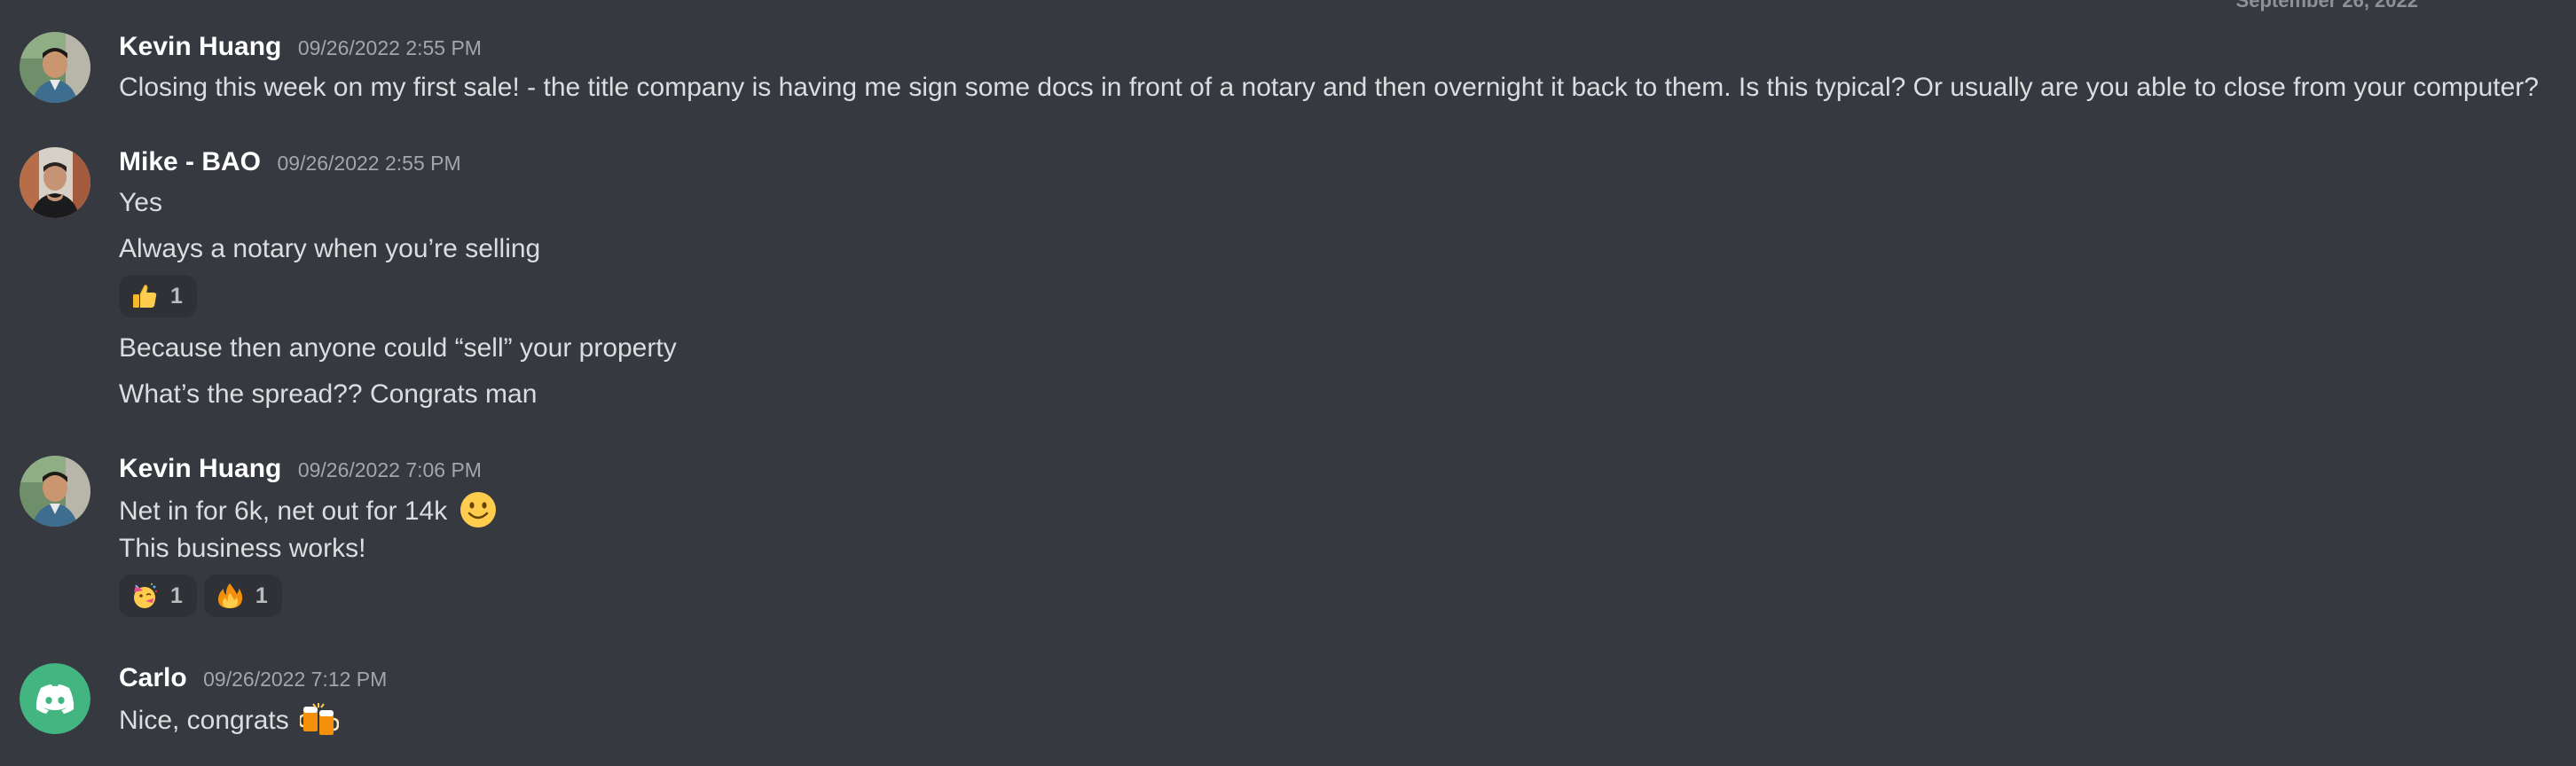  What do you see at coordinates (389, 470) in the screenshot?
I see `message-timestamp: 09/26/2022 7:06 PM` at bounding box center [389, 470].